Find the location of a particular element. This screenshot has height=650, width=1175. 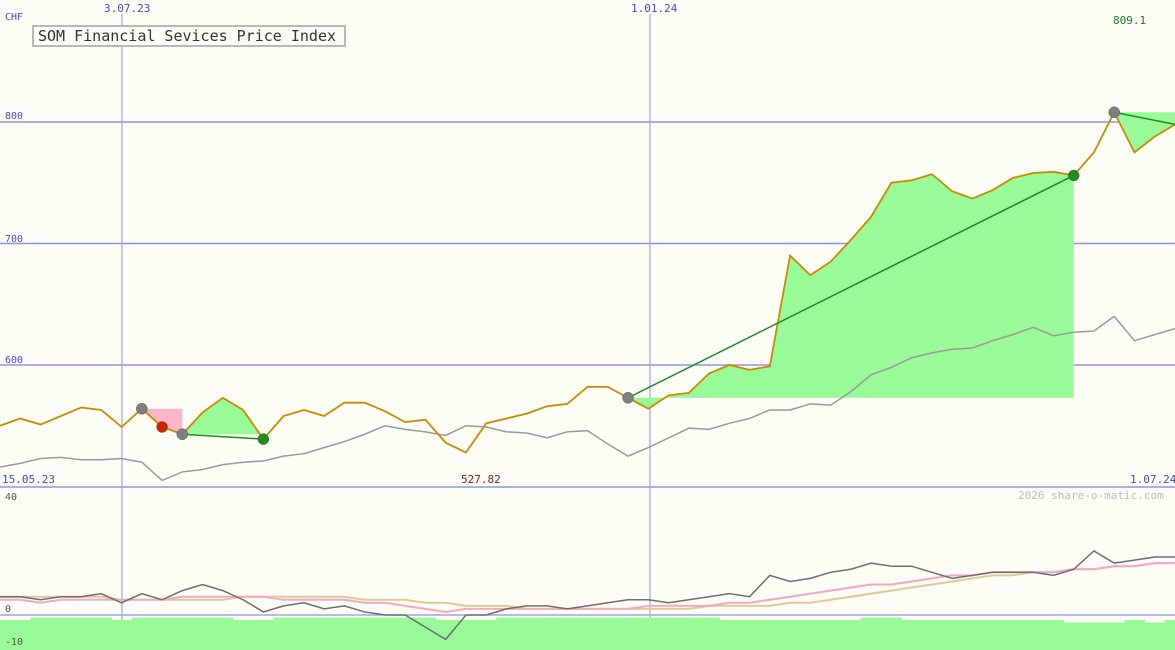

x-label-top-2: 1.01.24 is located at coordinates (654, 8).